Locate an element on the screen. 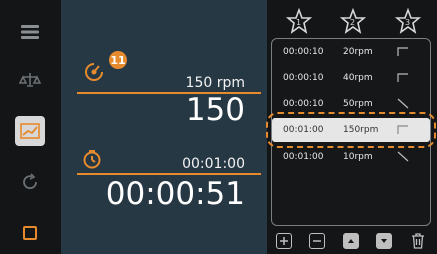  program-row: 00:01:00 10rpm is located at coordinates (352, 157).